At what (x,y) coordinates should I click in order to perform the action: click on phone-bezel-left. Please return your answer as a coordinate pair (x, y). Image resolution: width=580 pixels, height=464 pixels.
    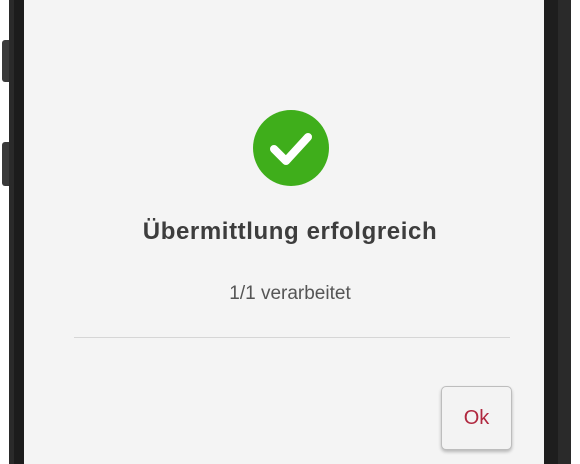
    Looking at the image, I should click on (19, 232).